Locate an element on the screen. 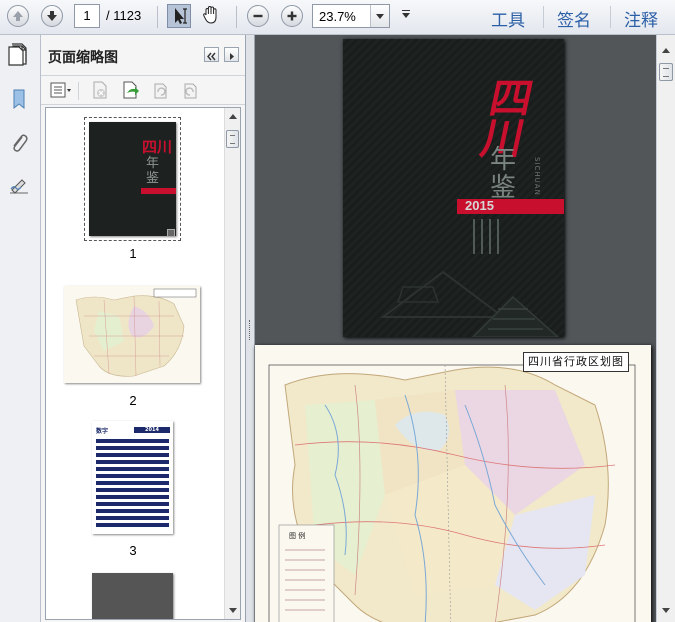  zoom-value: 23.7% is located at coordinates (337, 16).